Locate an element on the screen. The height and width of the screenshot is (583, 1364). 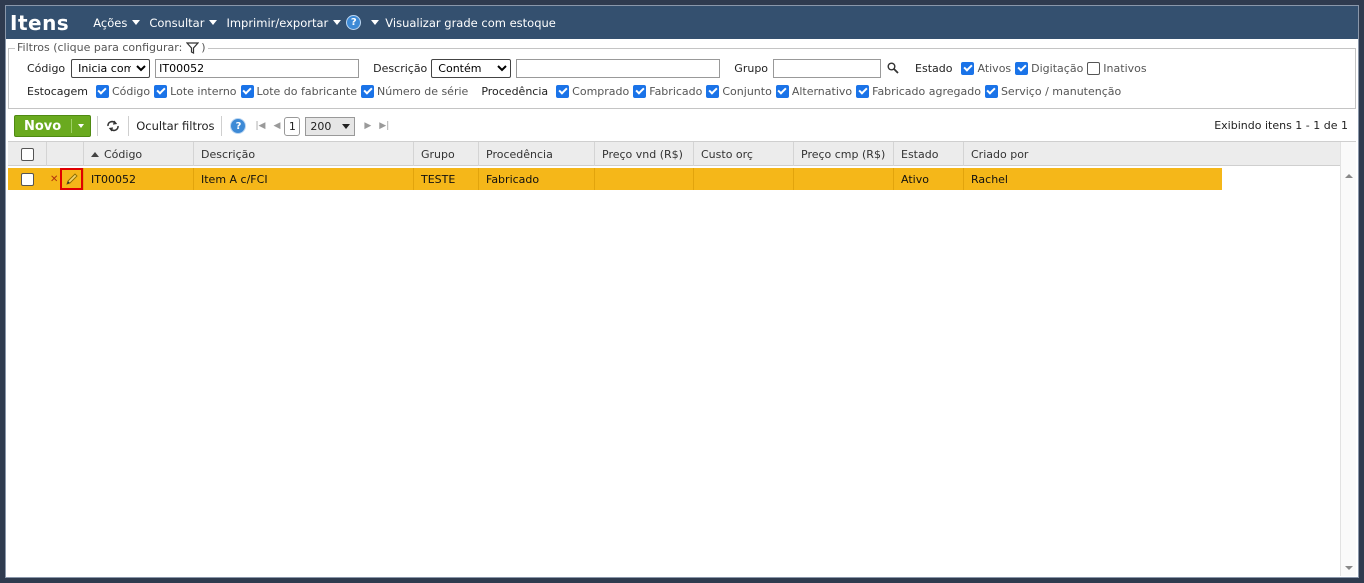
estocagem-numero-serie-label: Número de série is located at coordinates (423, 91).